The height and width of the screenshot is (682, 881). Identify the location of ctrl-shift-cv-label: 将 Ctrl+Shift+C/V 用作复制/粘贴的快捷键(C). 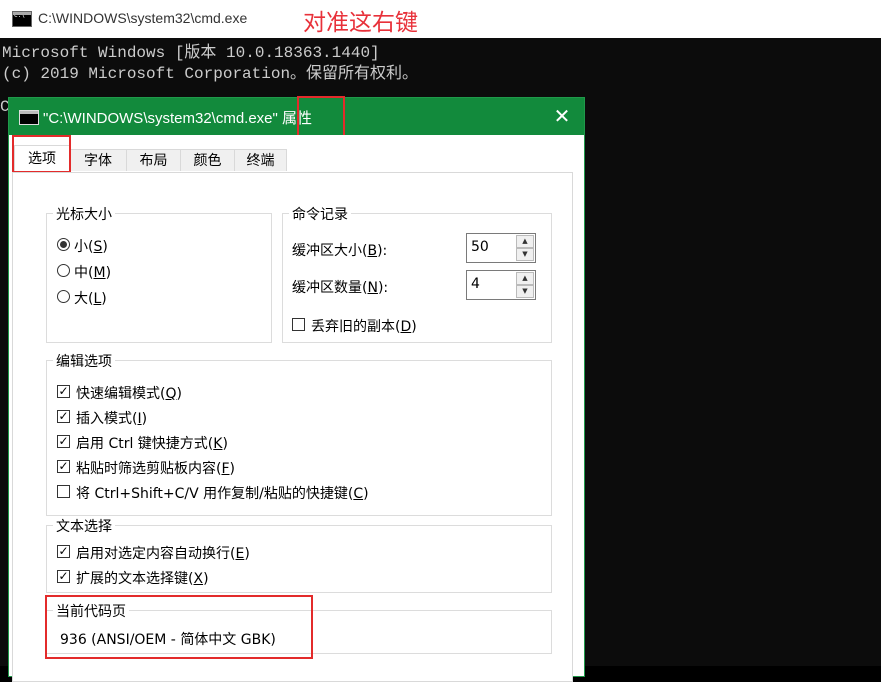
(222, 493).